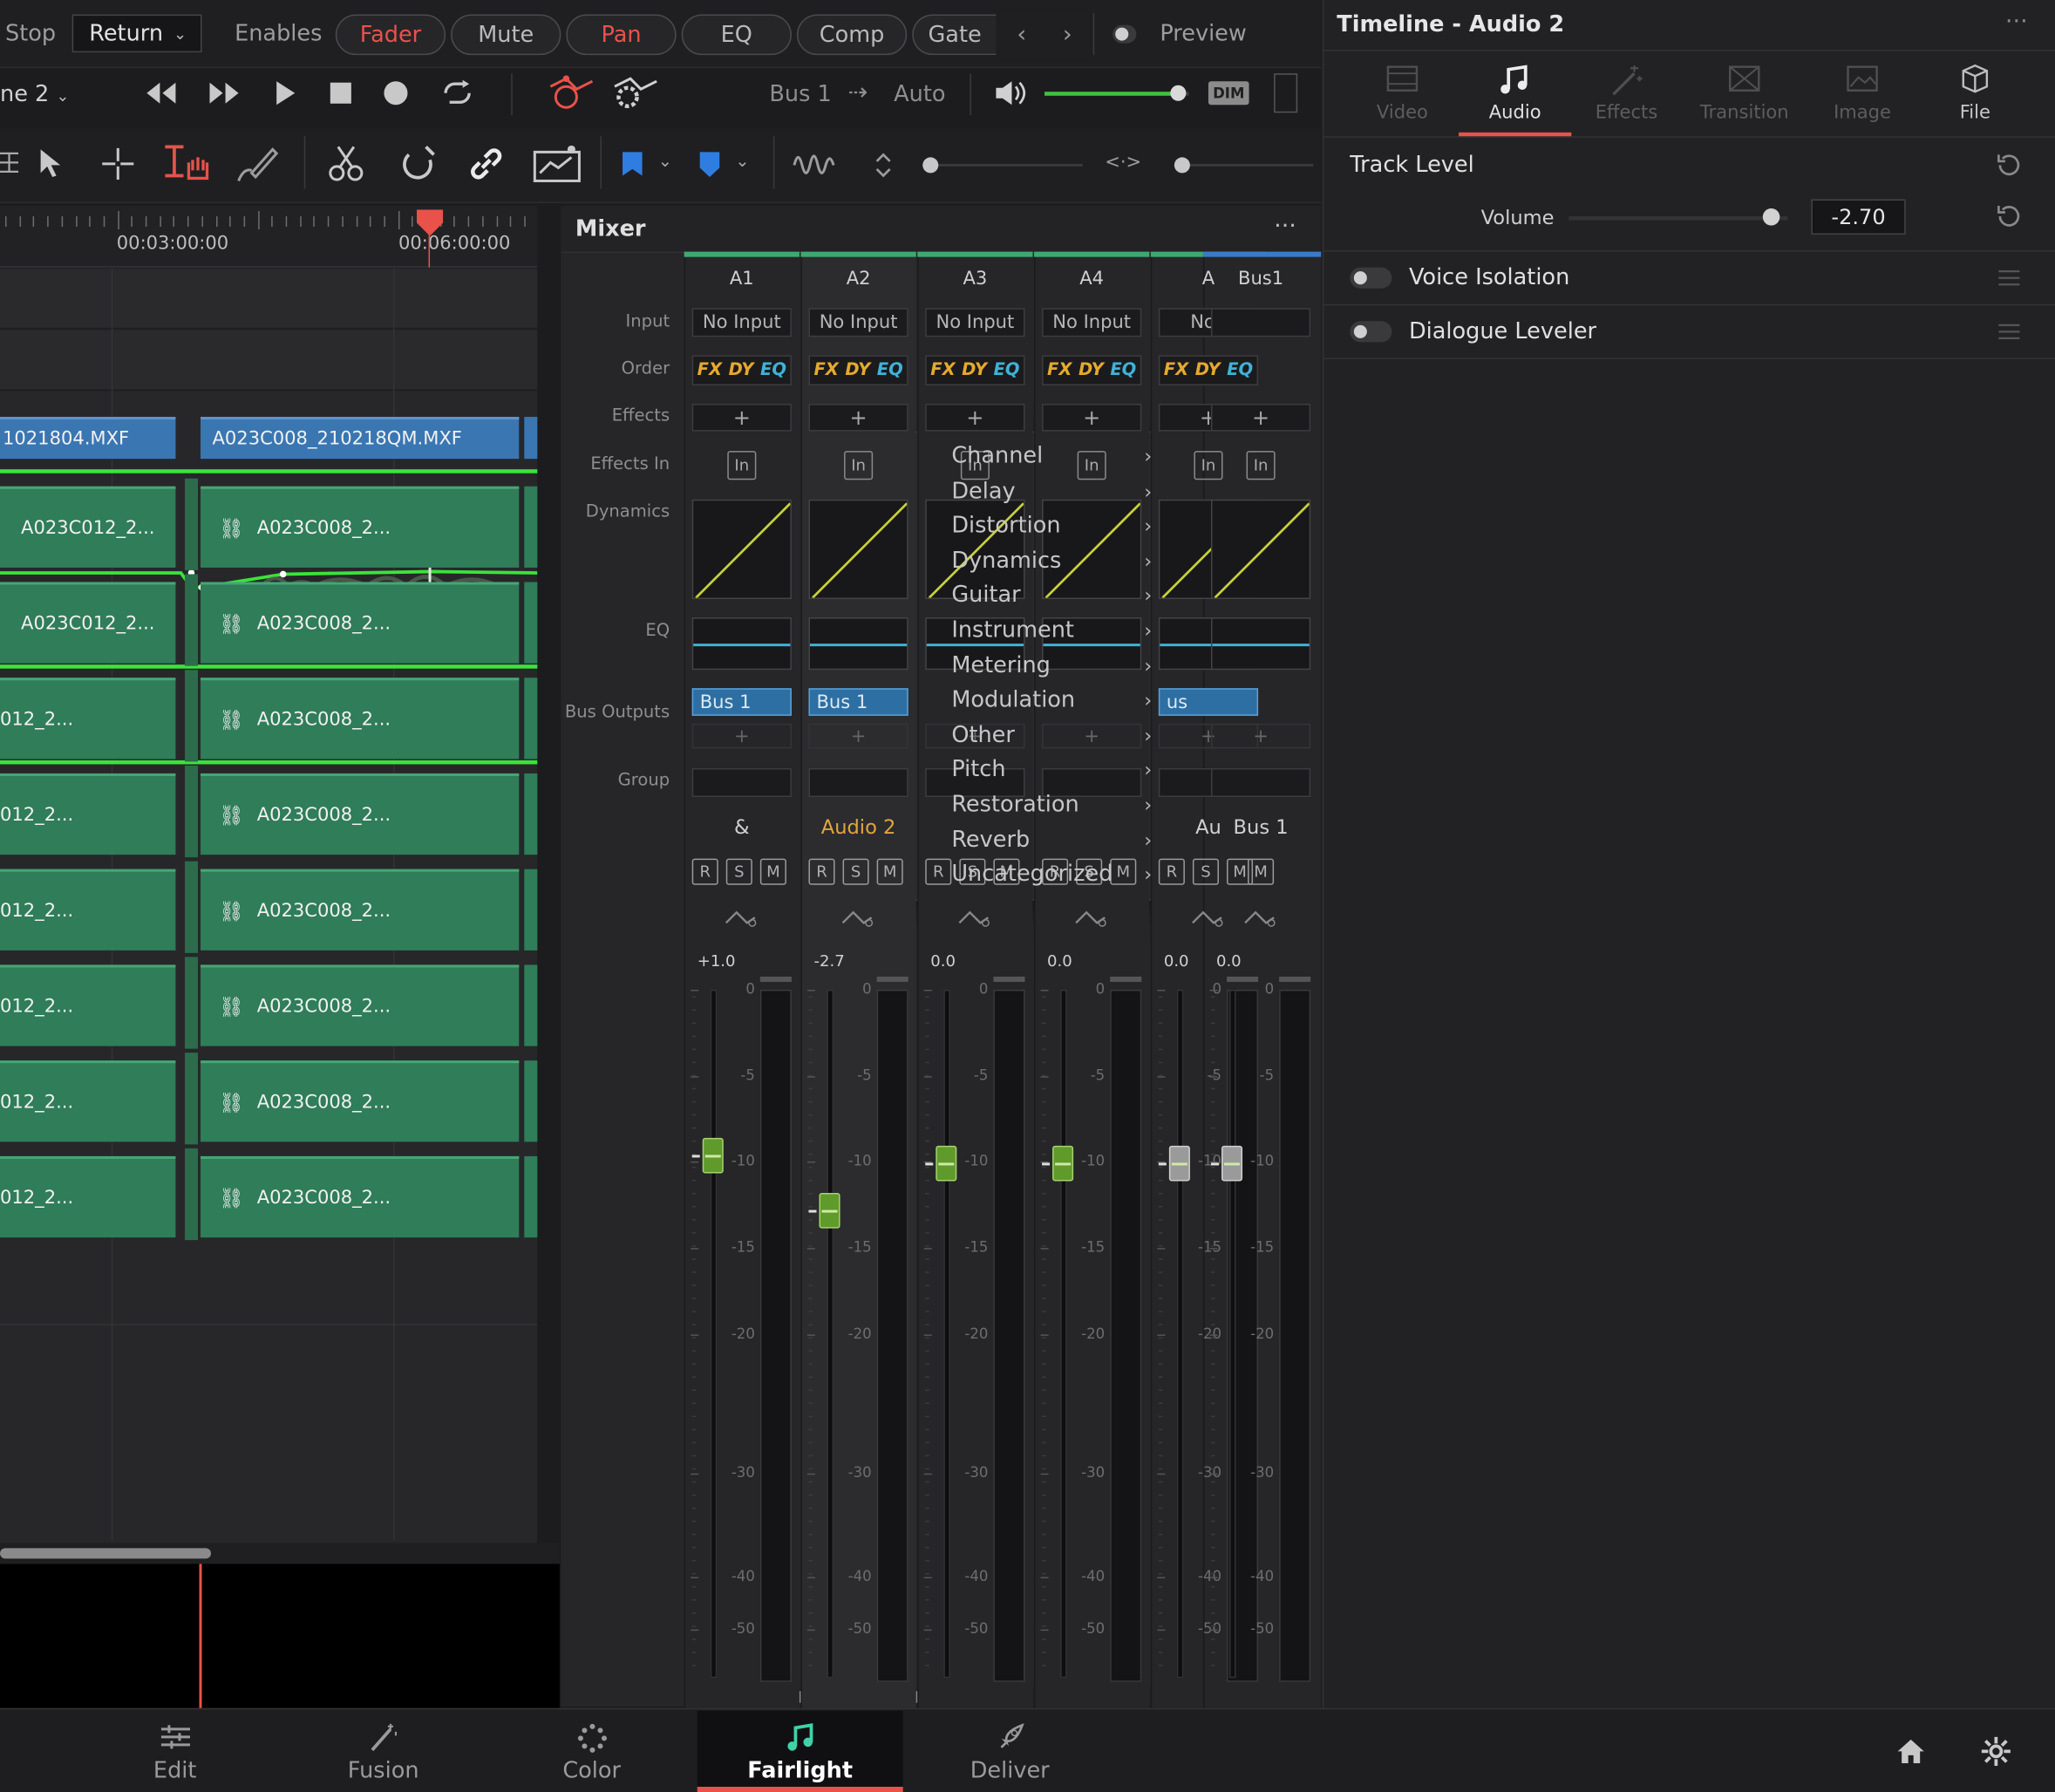 The width and height of the screenshot is (2055, 1792). What do you see at coordinates (1770, 217) in the screenshot?
I see `volume-slider-knob` at bounding box center [1770, 217].